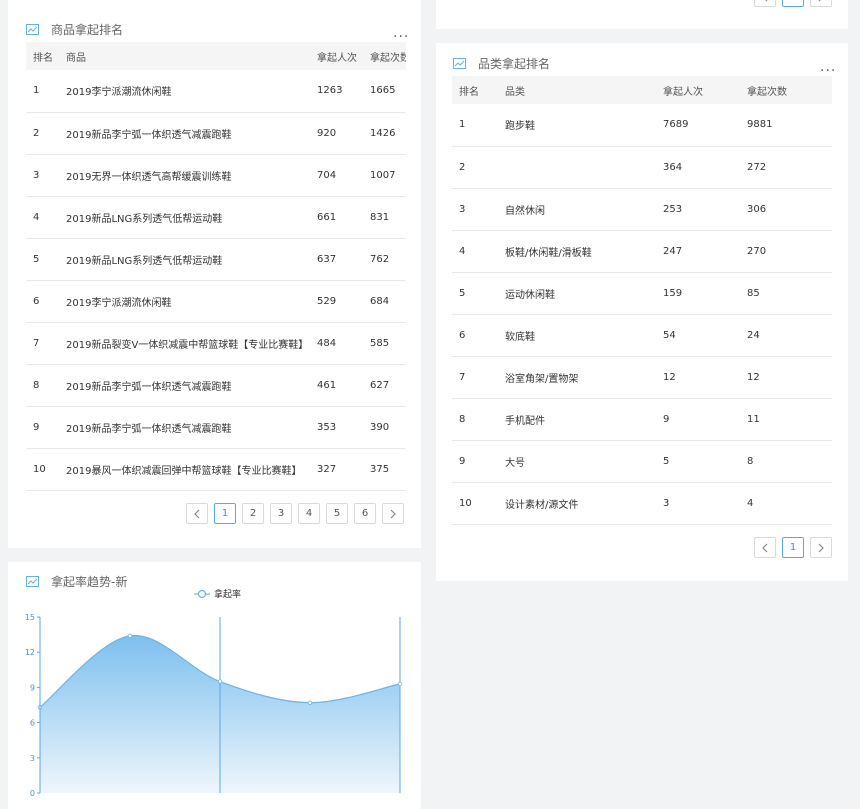  What do you see at coordinates (705, 503) in the screenshot?
I see `table-cell: 3` at bounding box center [705, 503].